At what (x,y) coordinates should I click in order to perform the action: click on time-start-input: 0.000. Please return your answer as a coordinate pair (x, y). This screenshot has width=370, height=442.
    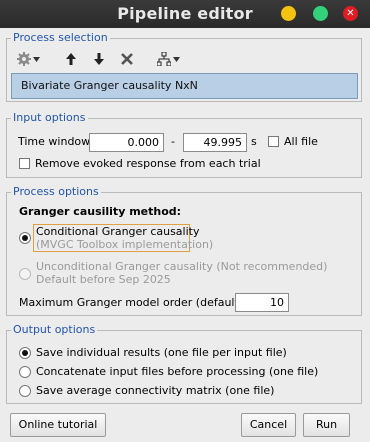
    Looking at the image, I should click on (126, 142).